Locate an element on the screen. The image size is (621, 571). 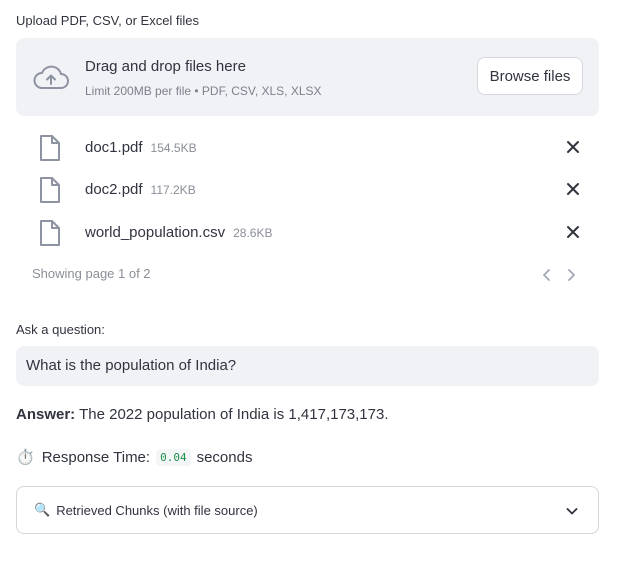
upload-label: Upload PDF, CSV, or Excel files is located at coordinates (108, 20).